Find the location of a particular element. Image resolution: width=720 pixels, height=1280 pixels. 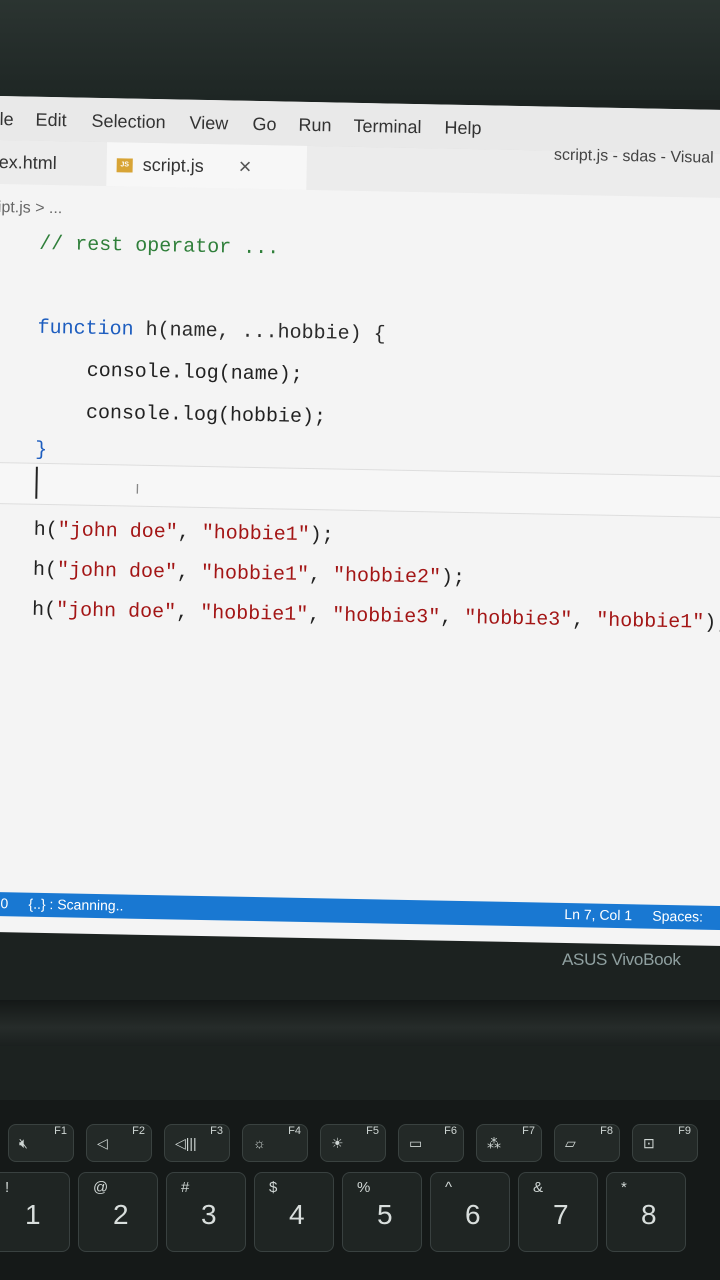

window-title: script.js - sdas - Visual is located at coordinates (633, 156).